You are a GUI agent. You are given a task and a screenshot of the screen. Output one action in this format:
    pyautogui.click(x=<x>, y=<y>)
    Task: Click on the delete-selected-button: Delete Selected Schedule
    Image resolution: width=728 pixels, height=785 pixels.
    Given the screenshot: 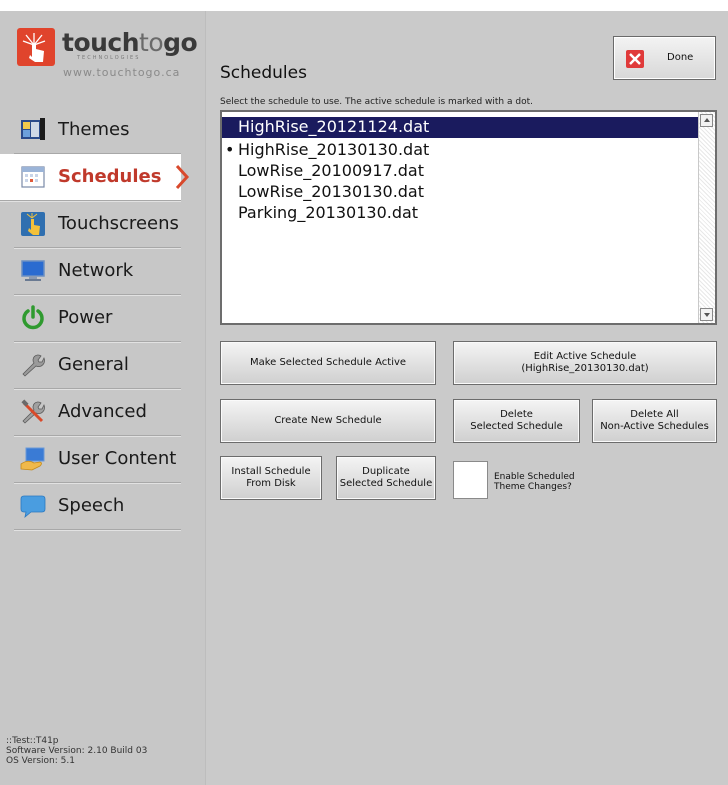 What is the action you would take?
    pyautogui.click(x=516, y=421)
    